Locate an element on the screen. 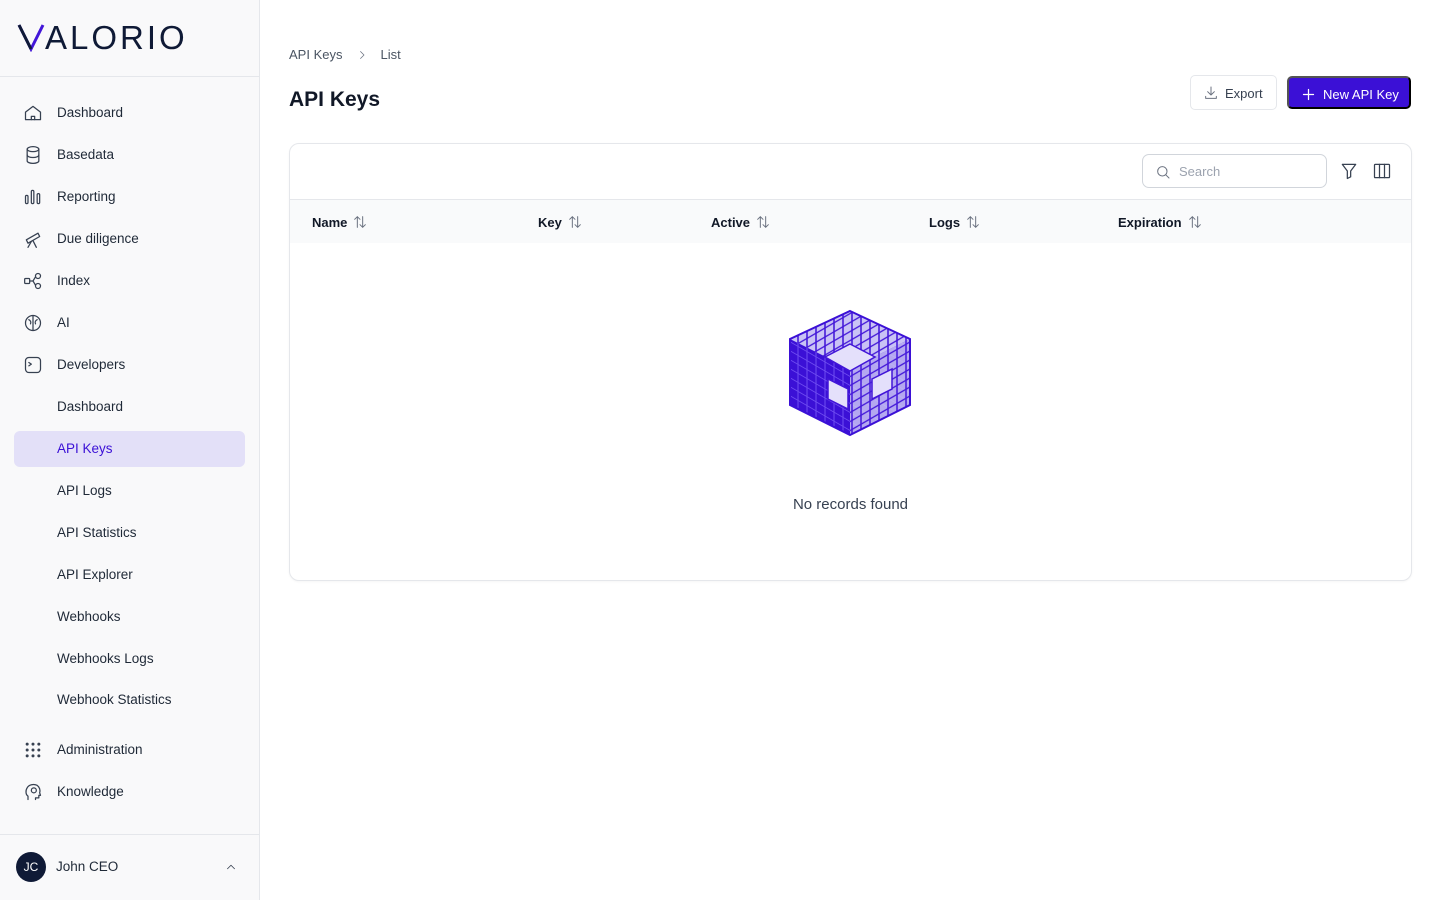  chevron-right-icon is located at coordinates (362, 54).